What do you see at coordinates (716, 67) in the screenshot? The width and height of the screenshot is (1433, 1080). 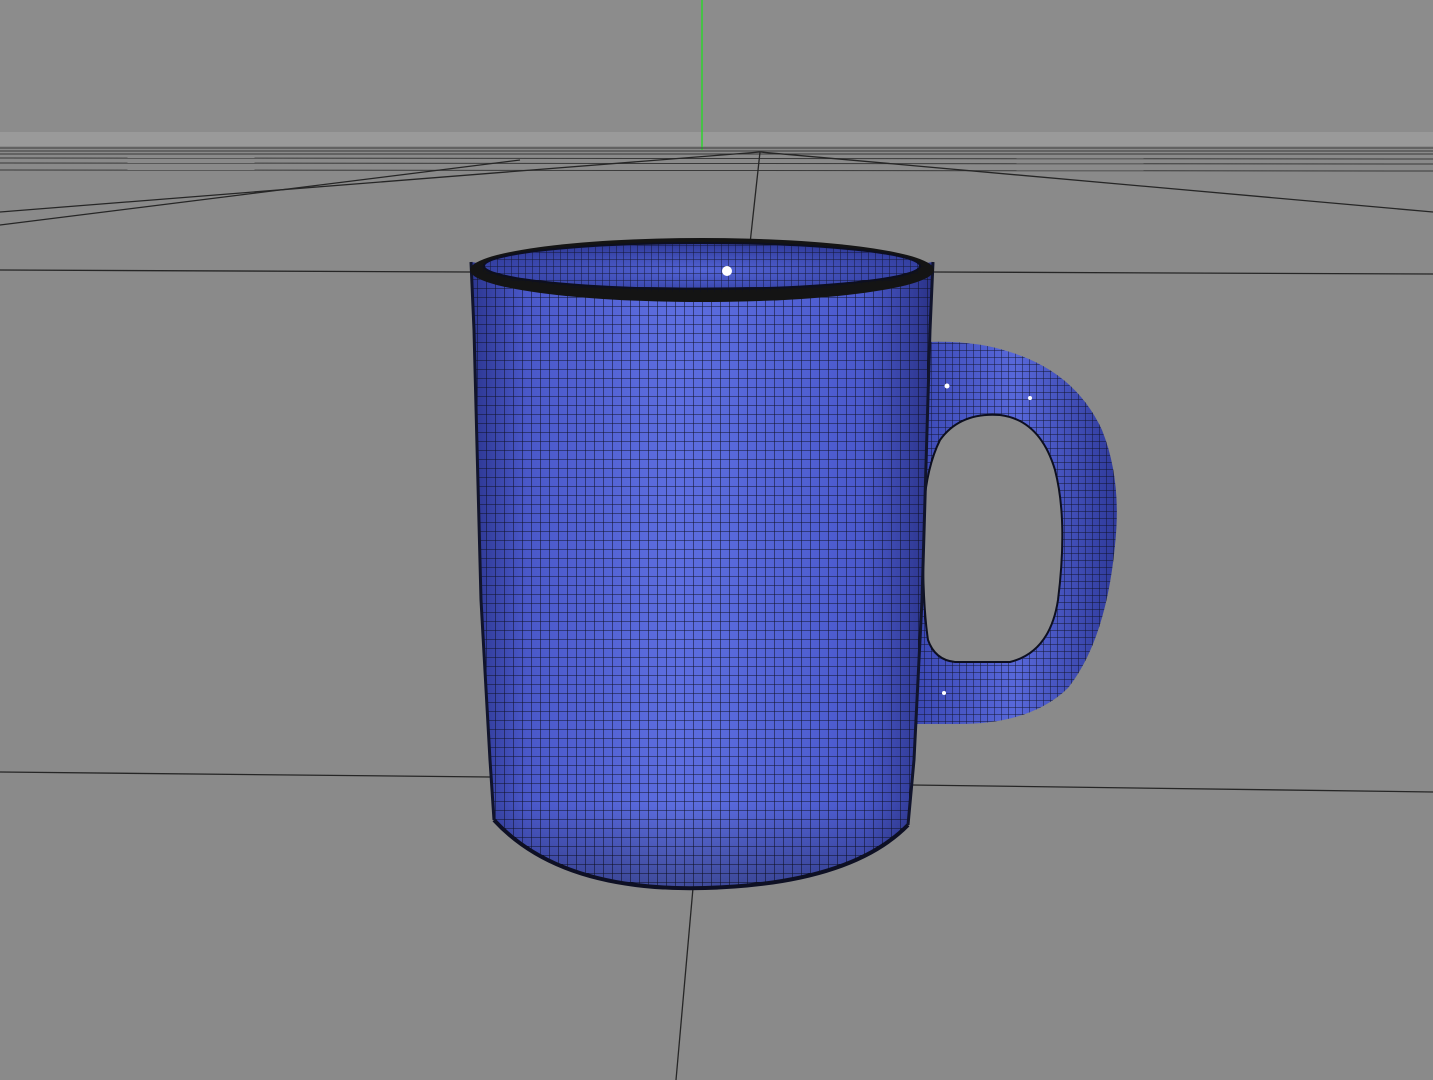 I see `background-sky` at bounding box center [716, 67].